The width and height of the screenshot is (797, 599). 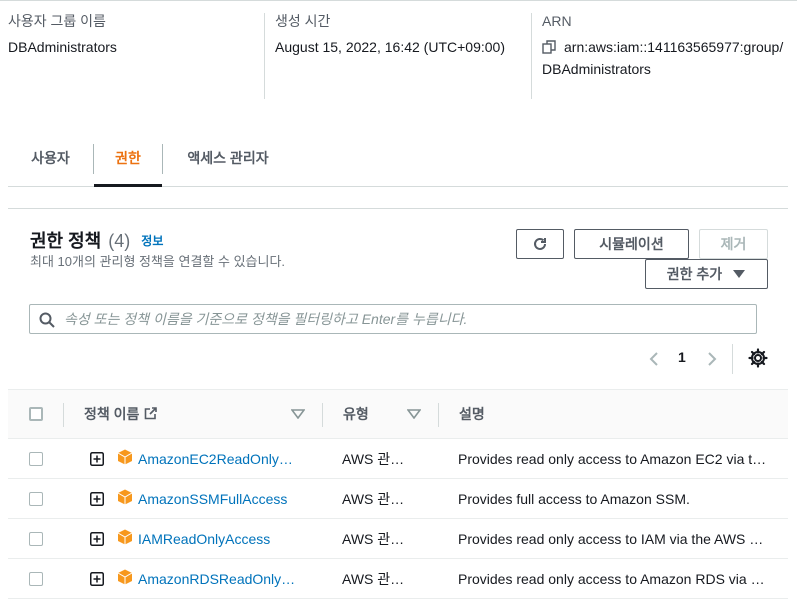 What do you see at coordinates (36, 414) in the screenshot?
I see `select-all-checkbox` at bounding box center [36, 414].